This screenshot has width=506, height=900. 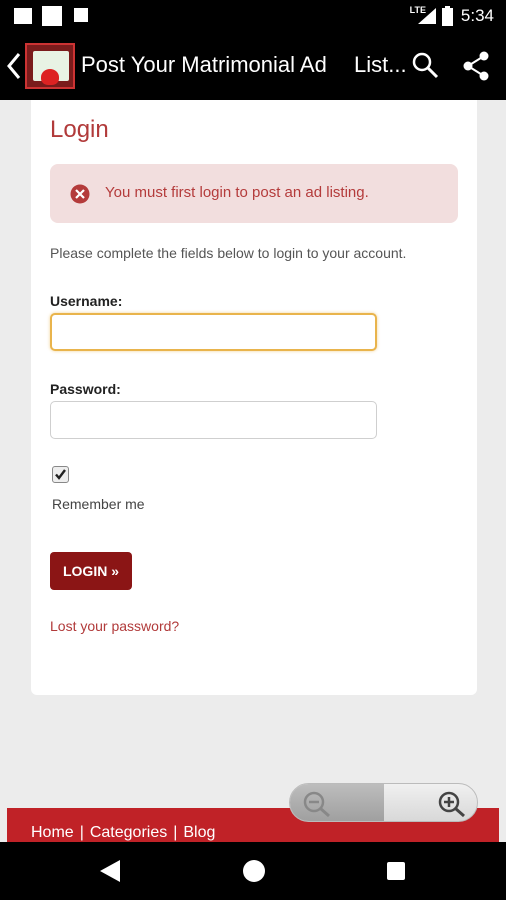 I want to click on footer-link-home: Home, so click(x=52, y=832).